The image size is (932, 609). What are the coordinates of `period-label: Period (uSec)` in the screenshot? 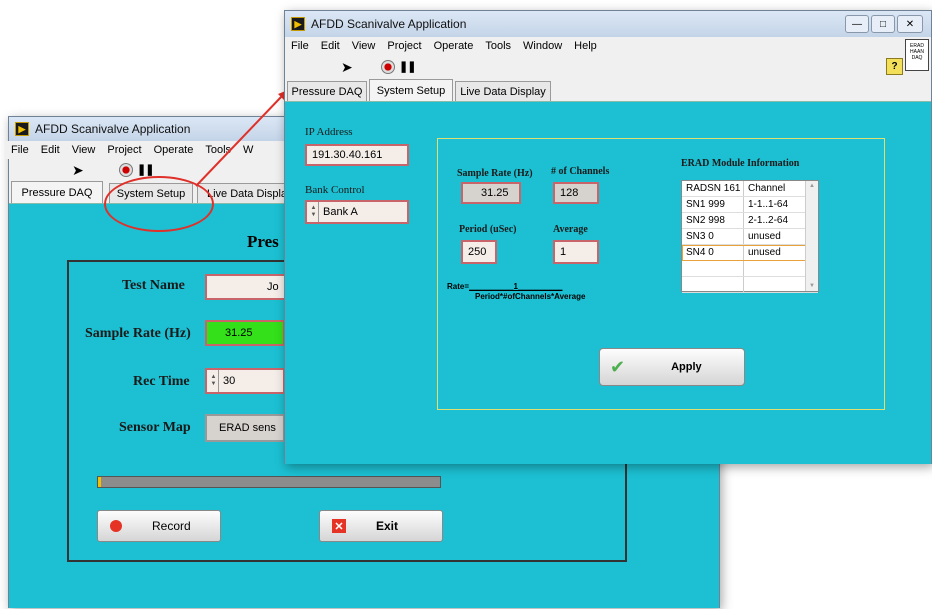 It's located at (488, 229).